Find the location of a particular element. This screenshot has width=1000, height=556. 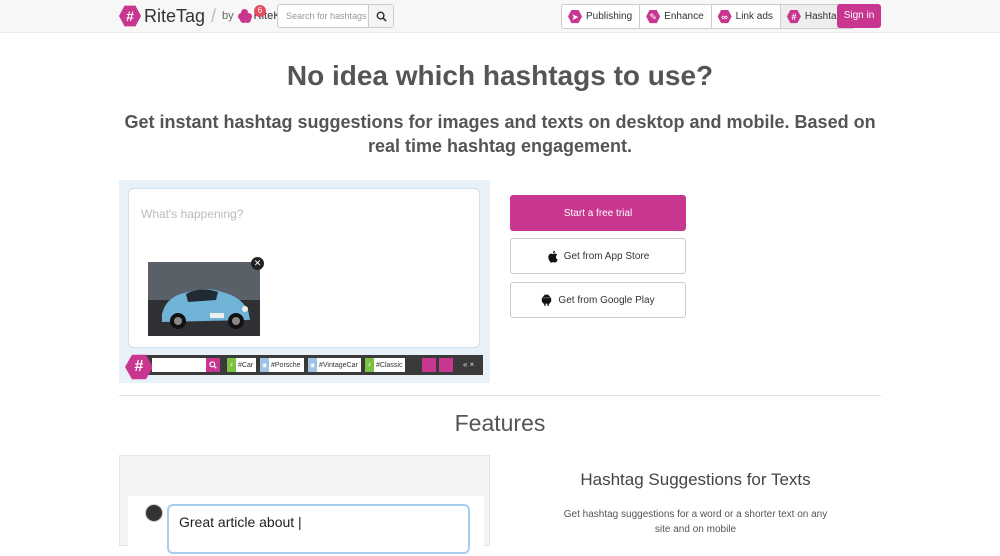

nav-link-ads-label: Link ads is located at coordinates (754, 16).